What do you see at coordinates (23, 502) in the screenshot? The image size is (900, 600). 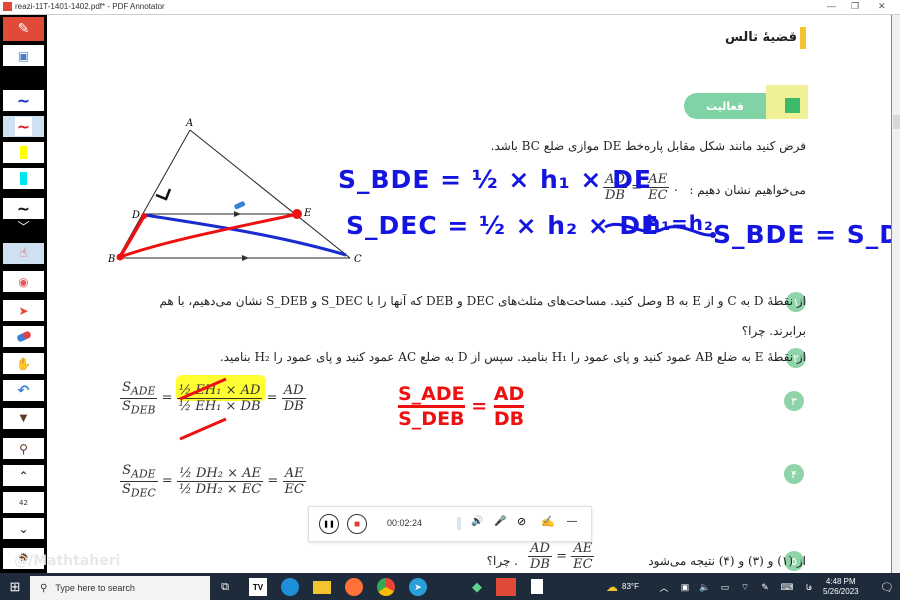 I see `page-number: 42` at bounding box center [23, 502].